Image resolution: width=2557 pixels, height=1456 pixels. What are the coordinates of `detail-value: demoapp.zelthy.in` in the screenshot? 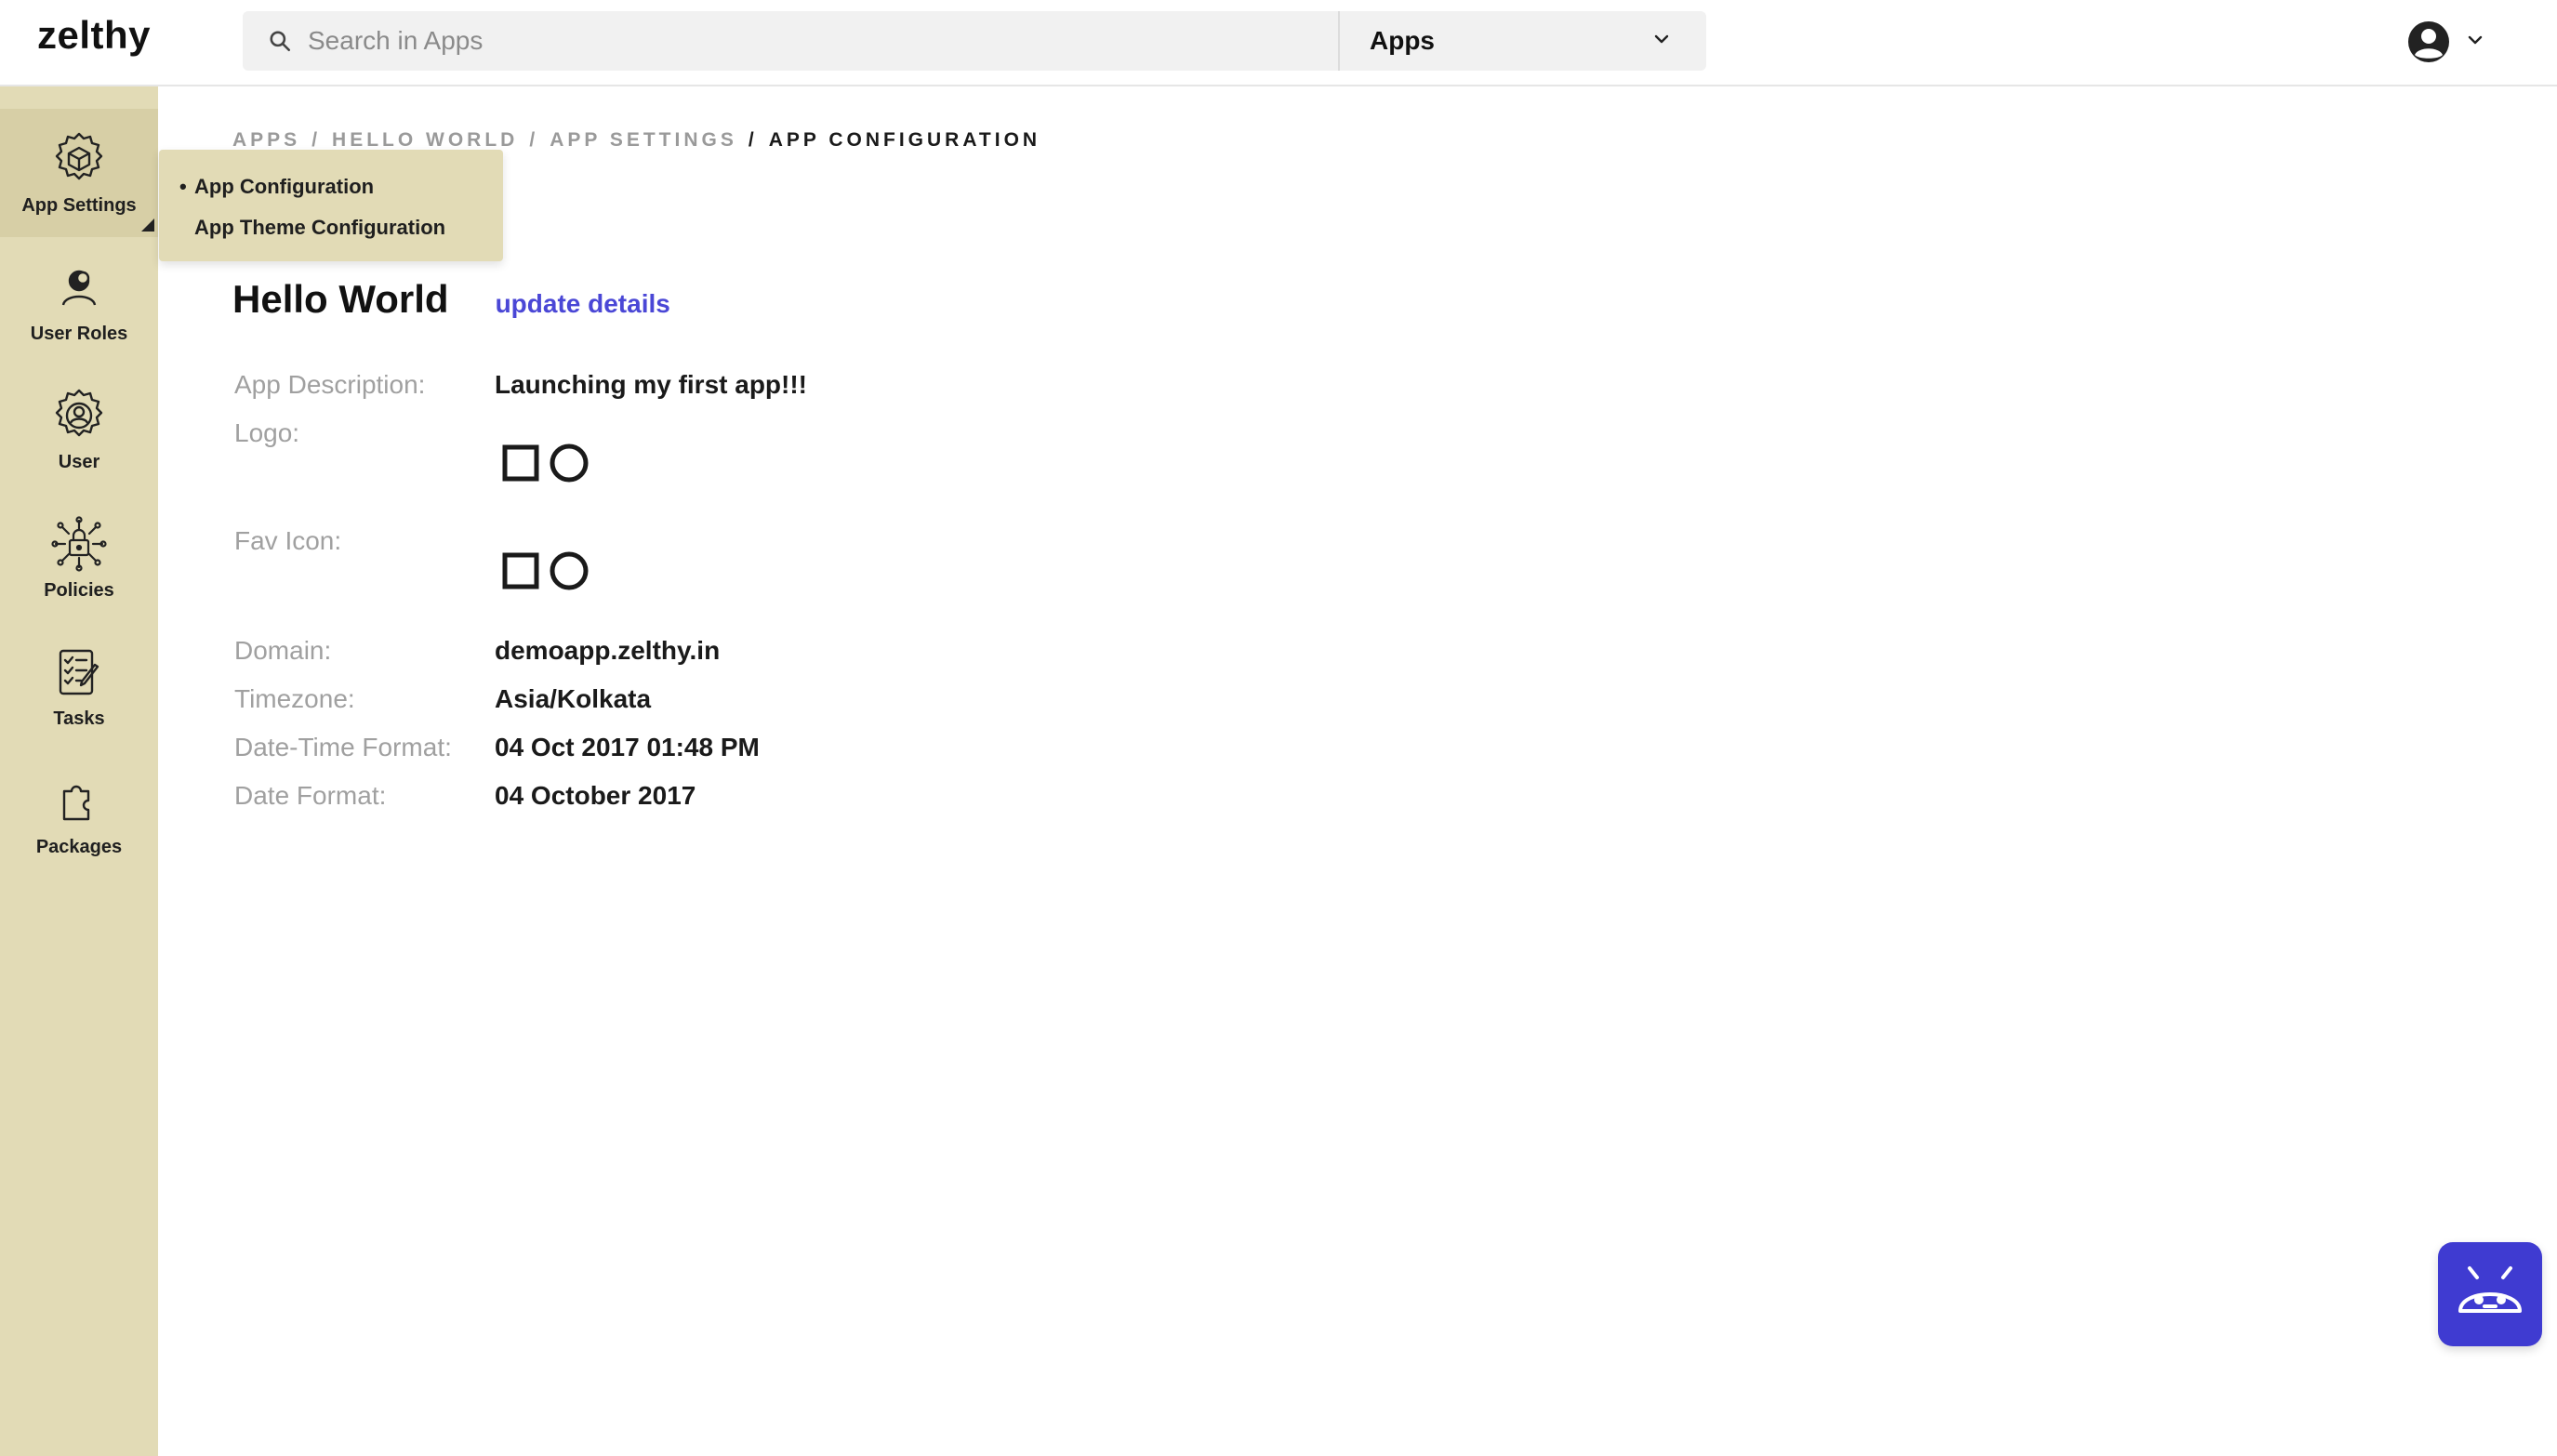 It's located at (608, 650).